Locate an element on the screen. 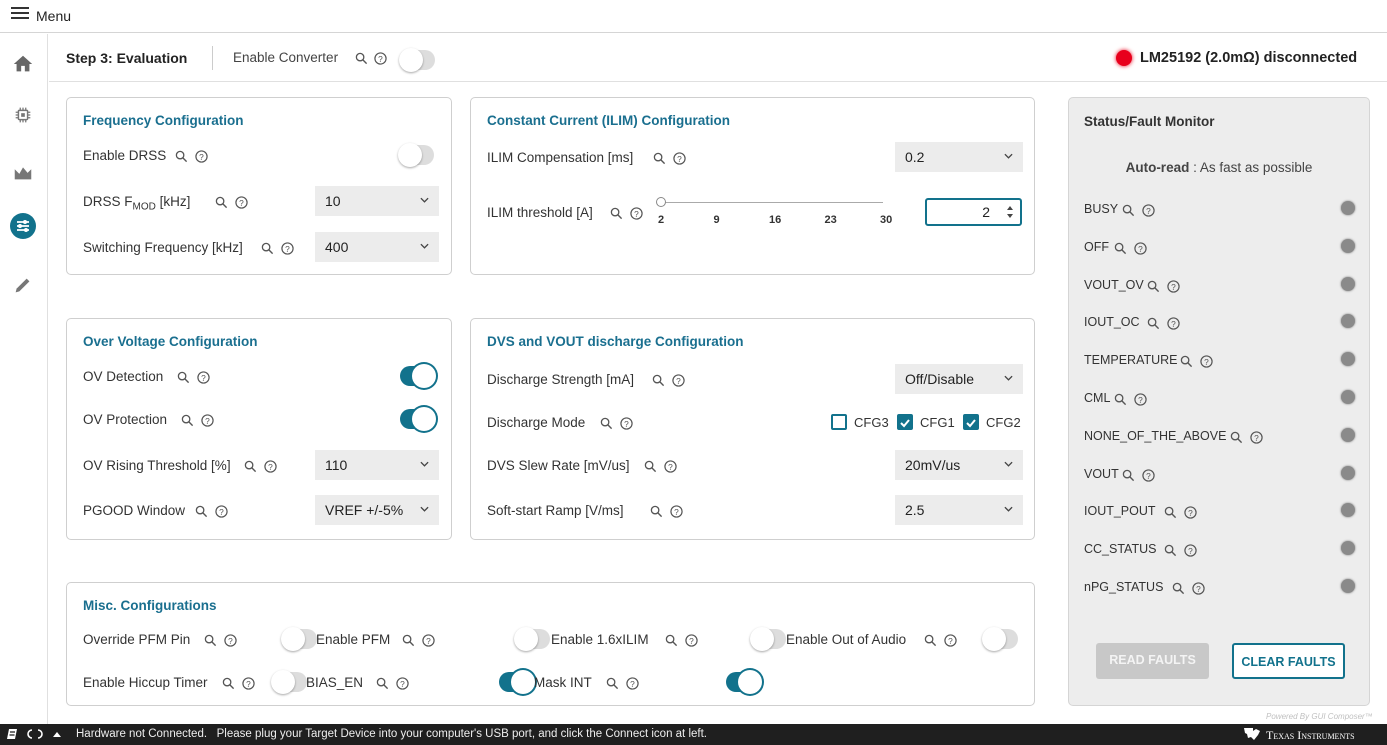 The width and height of the screenshot is (1387, 745). pgood-window-select: VREF +/-5% is located at coordinates (377, 510).